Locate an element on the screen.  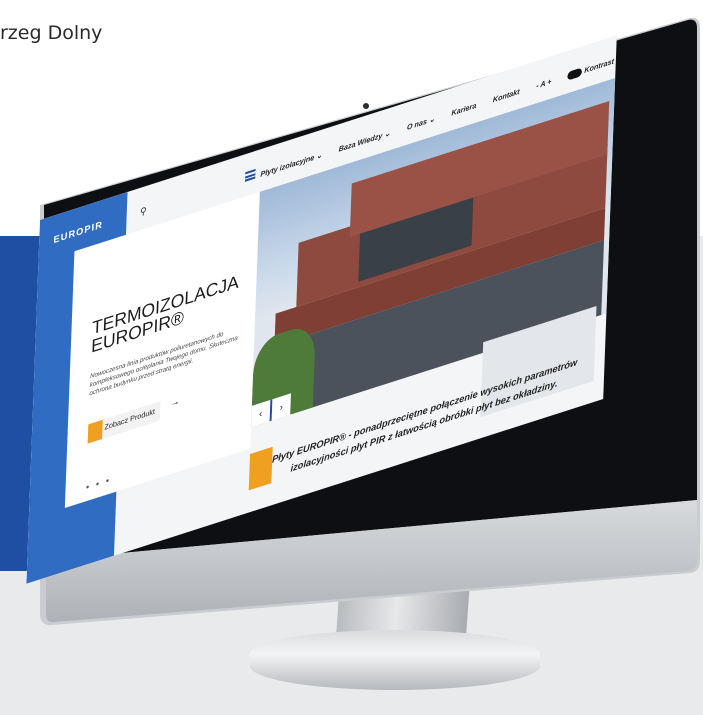
contrast-toggle: Kontrast is located at coordinates (590, 69).